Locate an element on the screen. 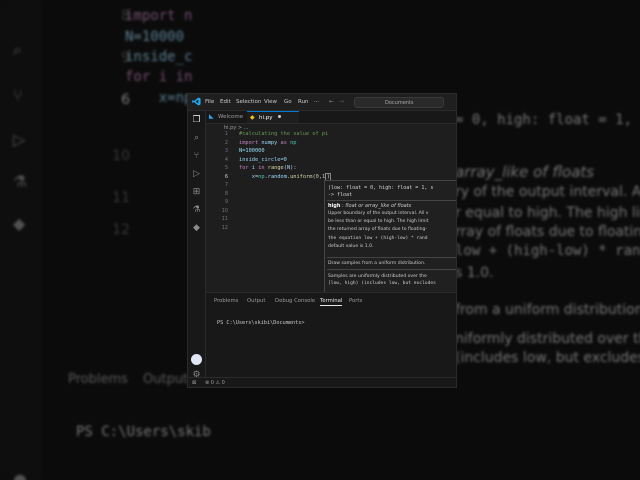 Image resolution: width=640 pixels, height=480 pixels. back-arrow-icon: ← is located at coordinates (331, 101).